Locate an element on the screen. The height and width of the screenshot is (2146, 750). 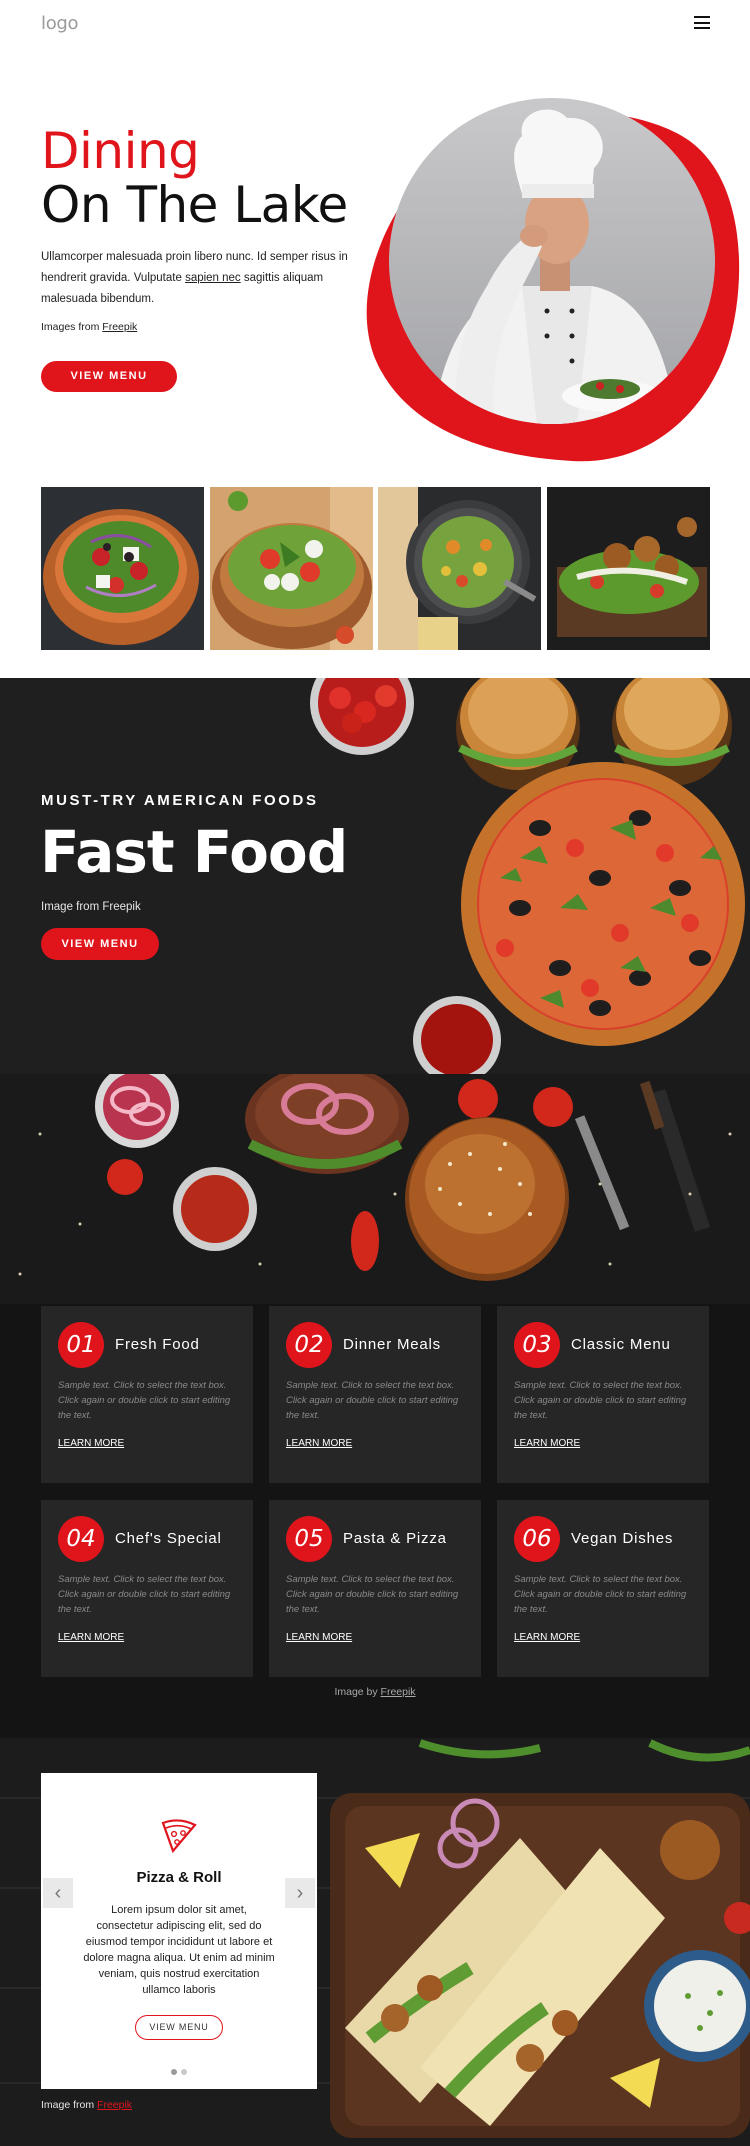
slider-next-arrow-icon: › is located at coordinates (300, 1893).